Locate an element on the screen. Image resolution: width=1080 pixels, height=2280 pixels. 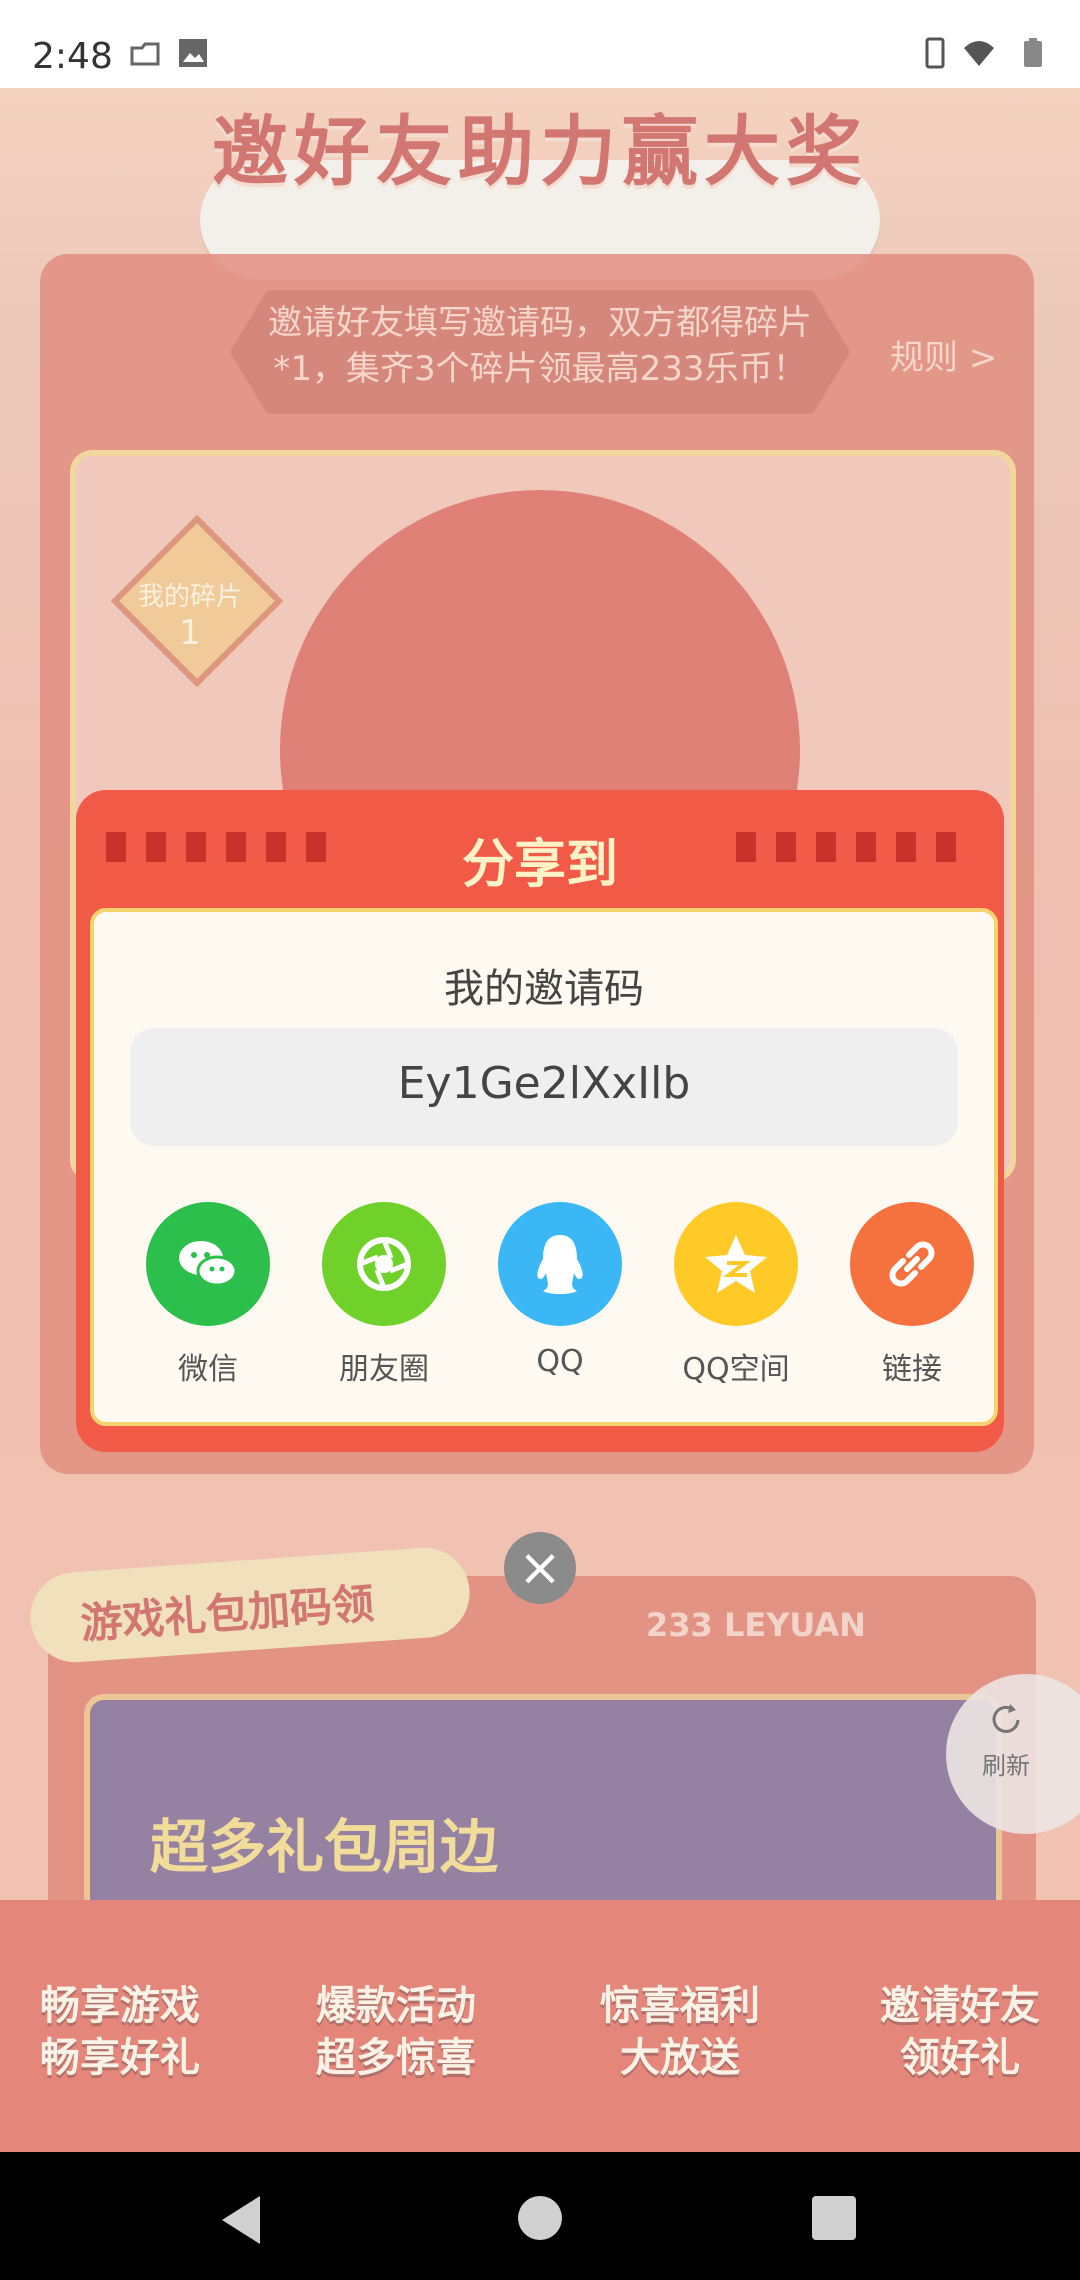
share-qq-button: QQ is located at coordinates (560, 1292).